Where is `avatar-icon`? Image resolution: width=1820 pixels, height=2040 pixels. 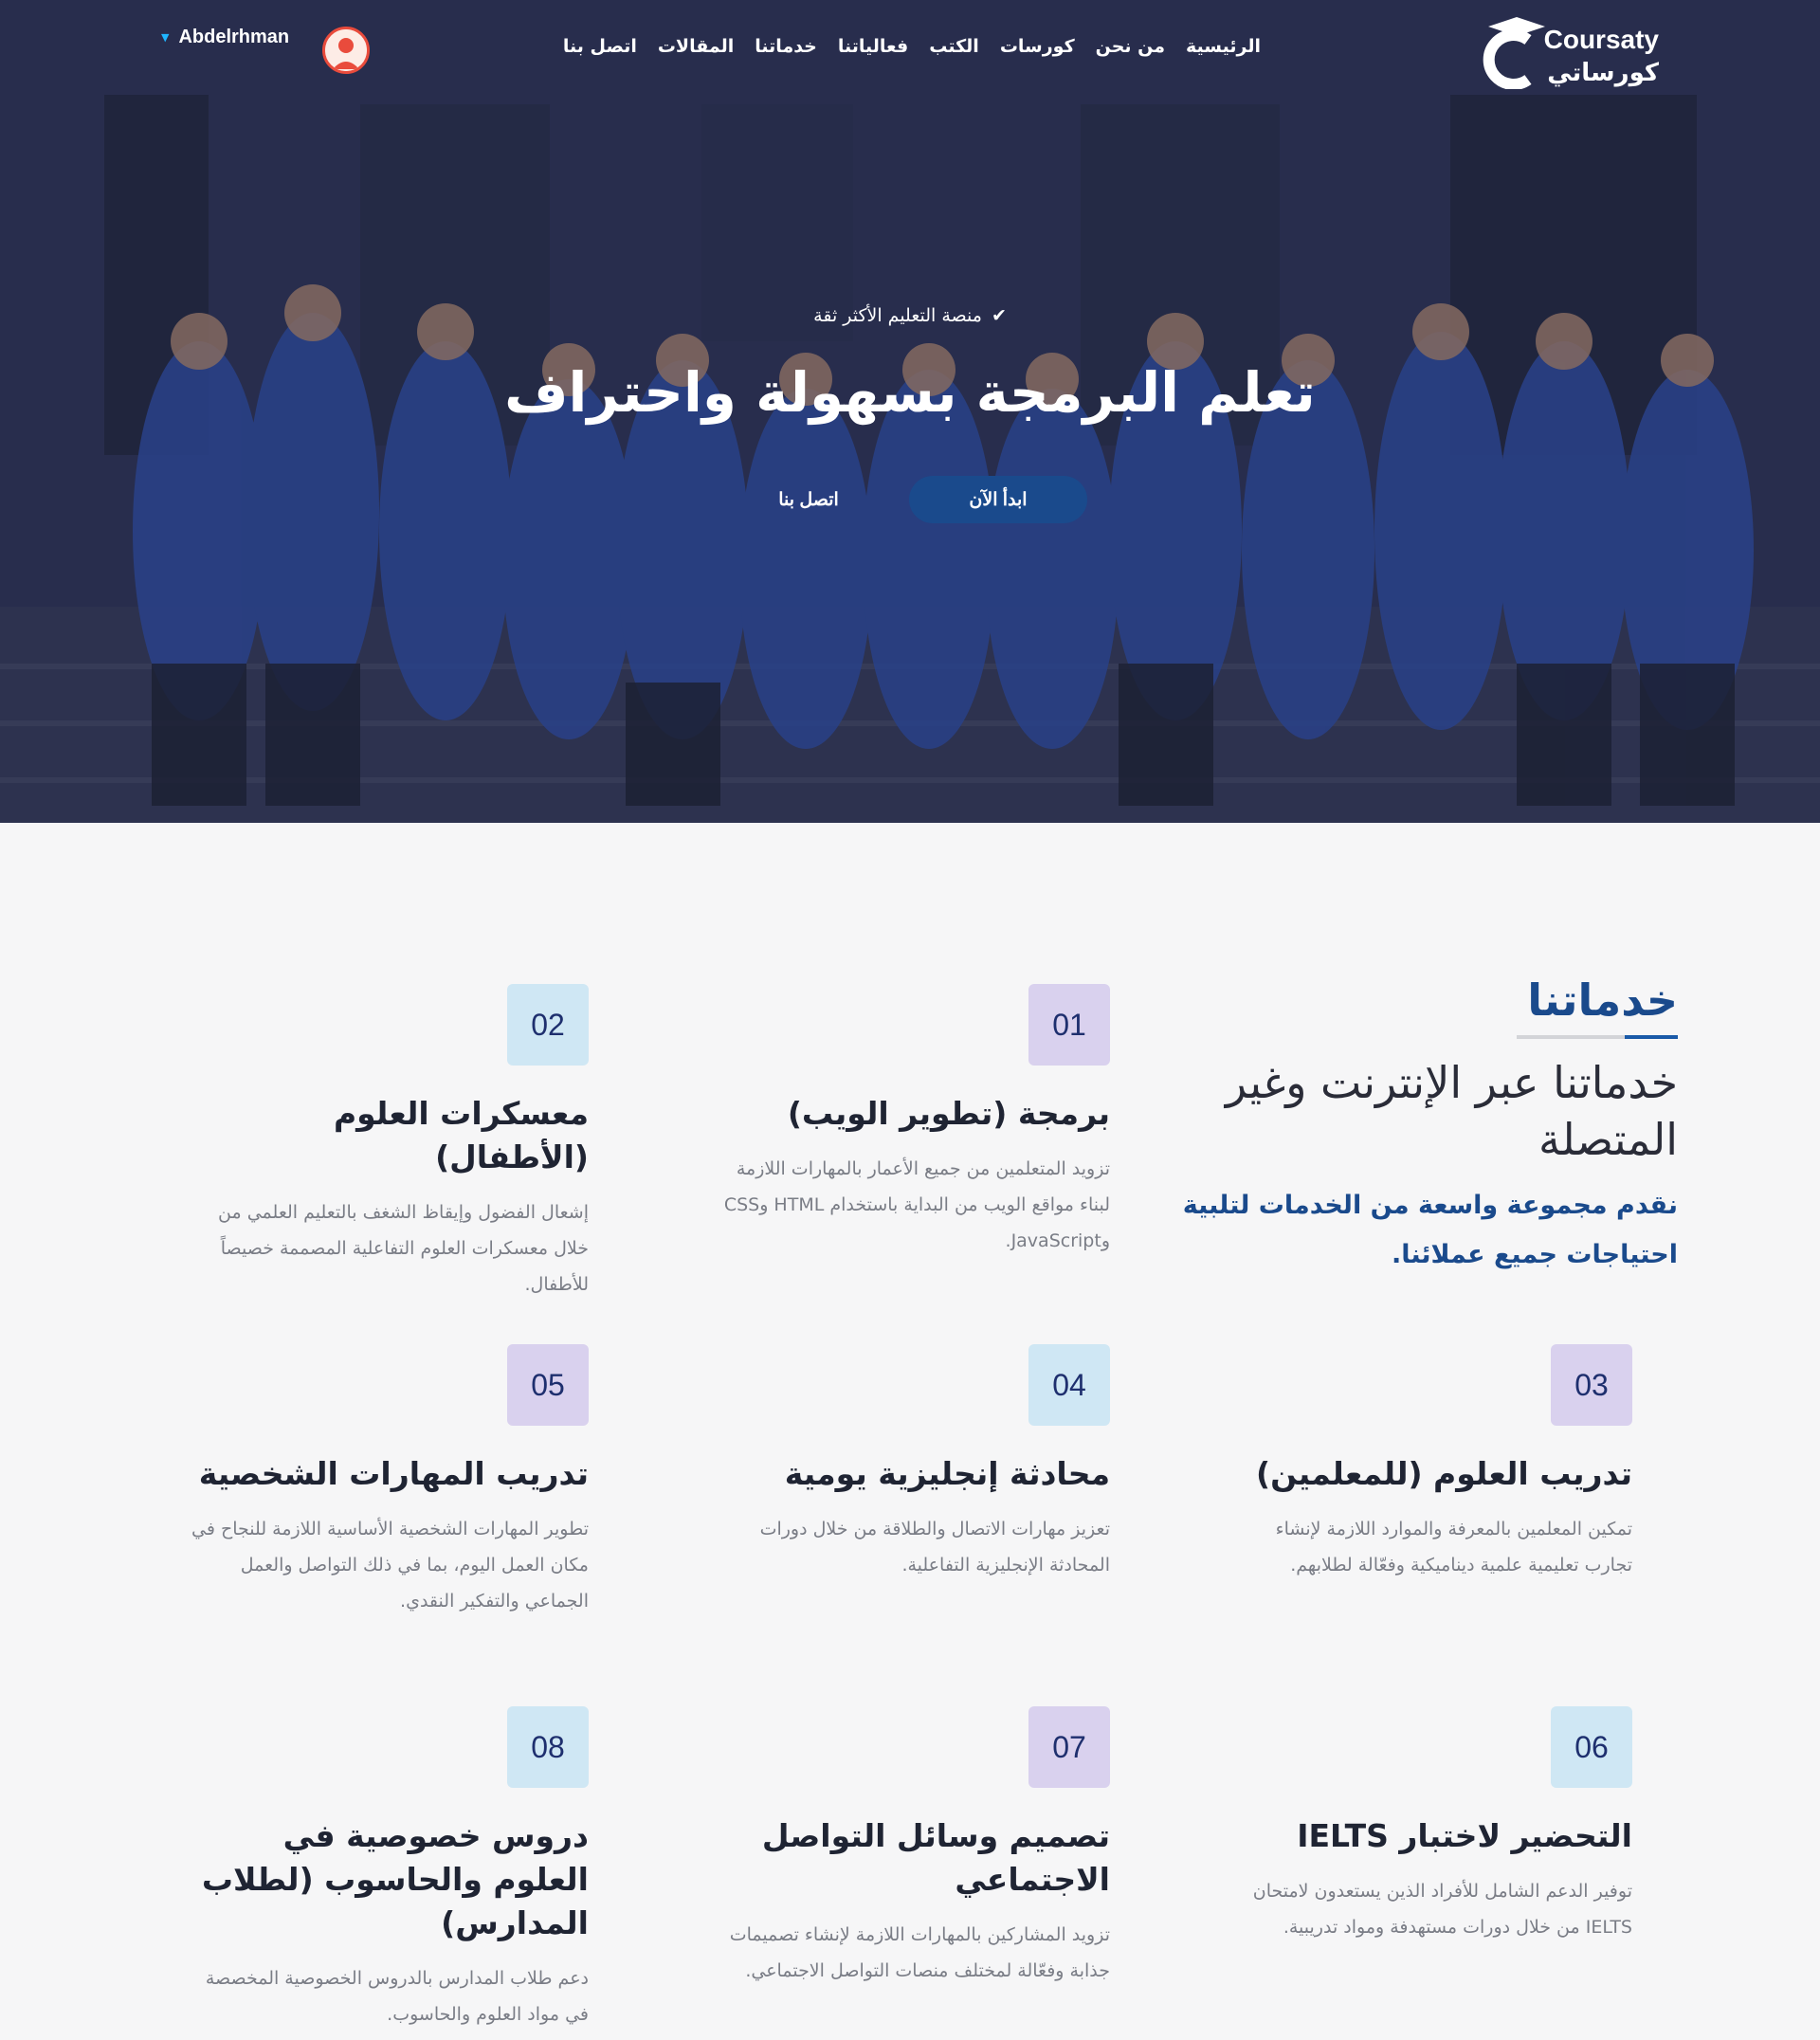
avatar-icon is located at coordinates (346, 50).